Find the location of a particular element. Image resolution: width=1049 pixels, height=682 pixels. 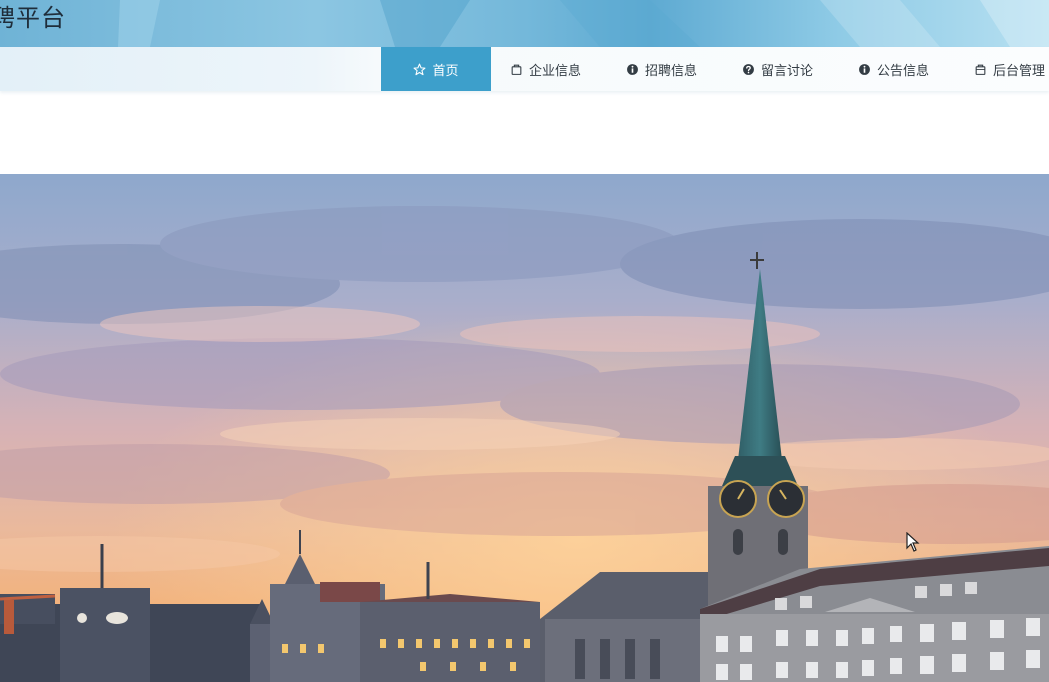

nav-item-label: 留言讨论 is located at coordinates (787, 71).